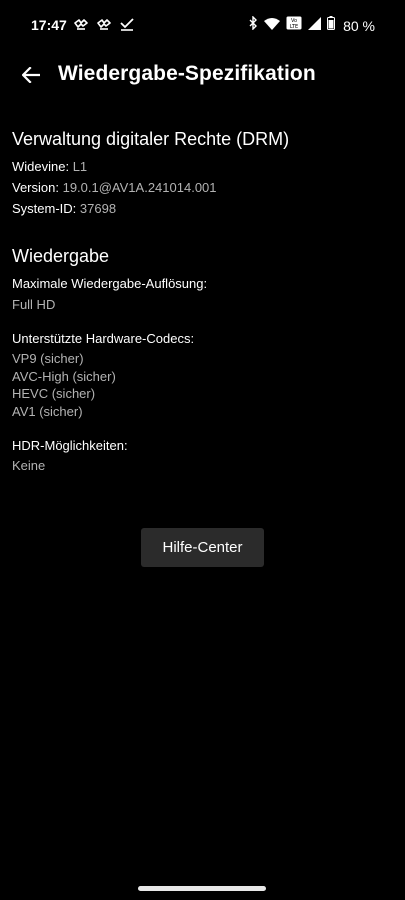  What do you see at coordinates (315, 25) in the screenshot?
I see `signal-icon` at bounding box center [315, 25].